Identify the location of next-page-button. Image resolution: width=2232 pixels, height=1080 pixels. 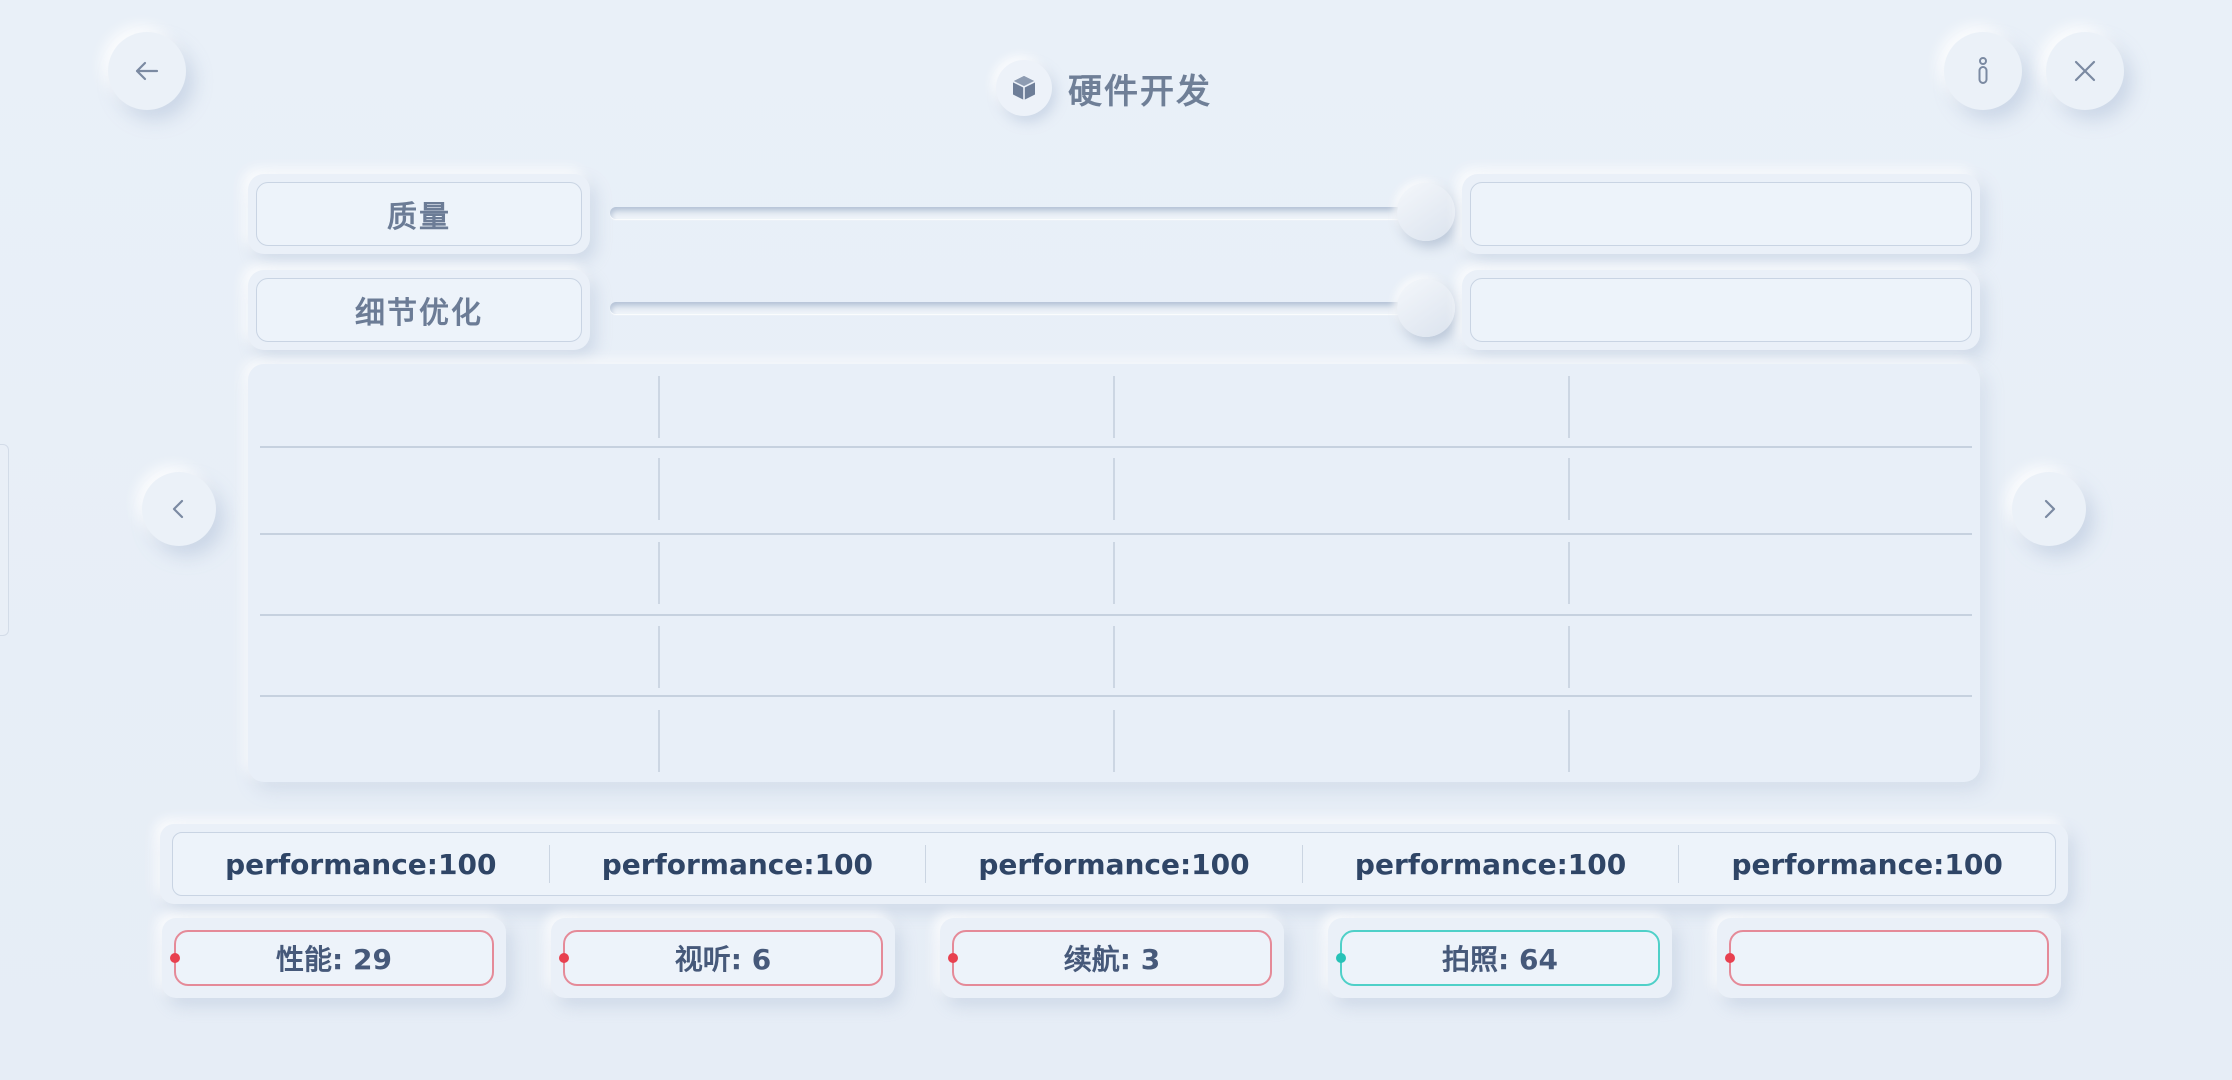
(2049, 509).